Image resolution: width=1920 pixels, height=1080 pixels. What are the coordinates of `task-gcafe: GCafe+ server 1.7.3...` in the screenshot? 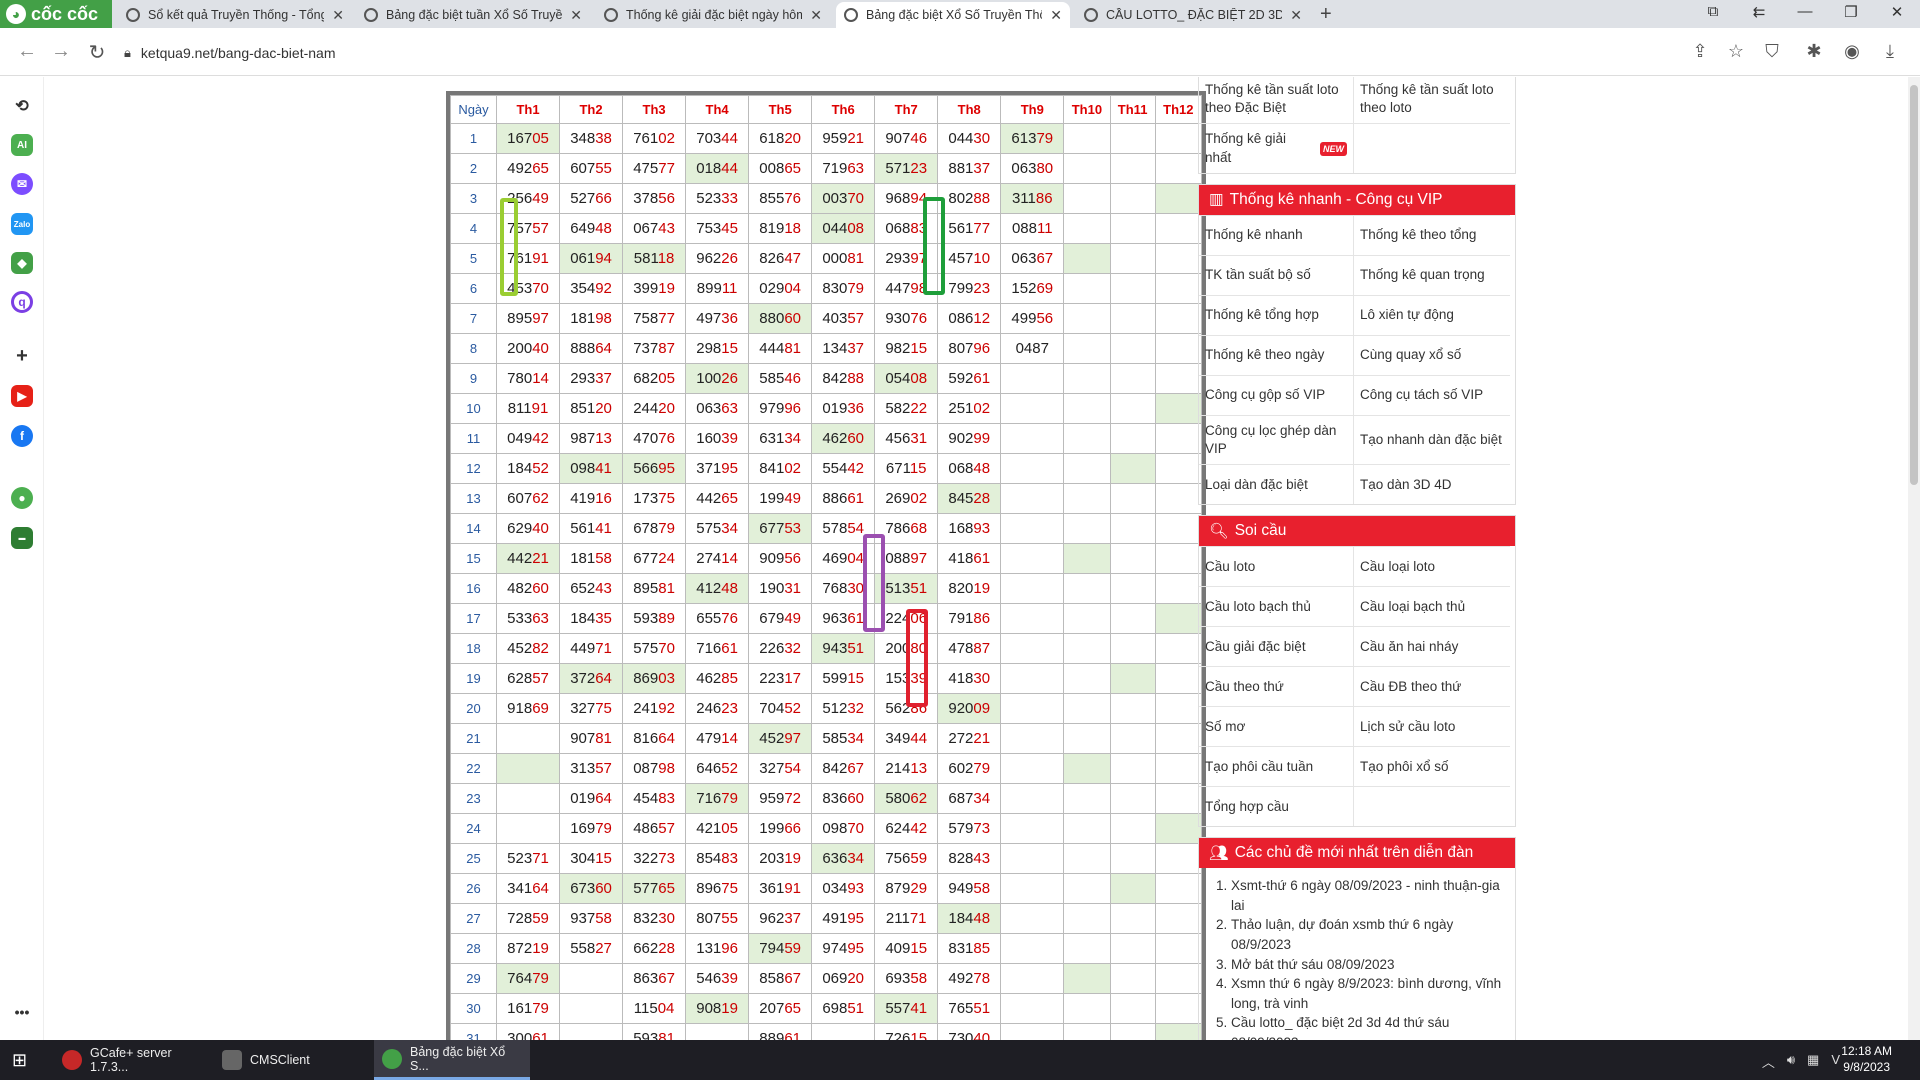 It's located at (129, 1060).